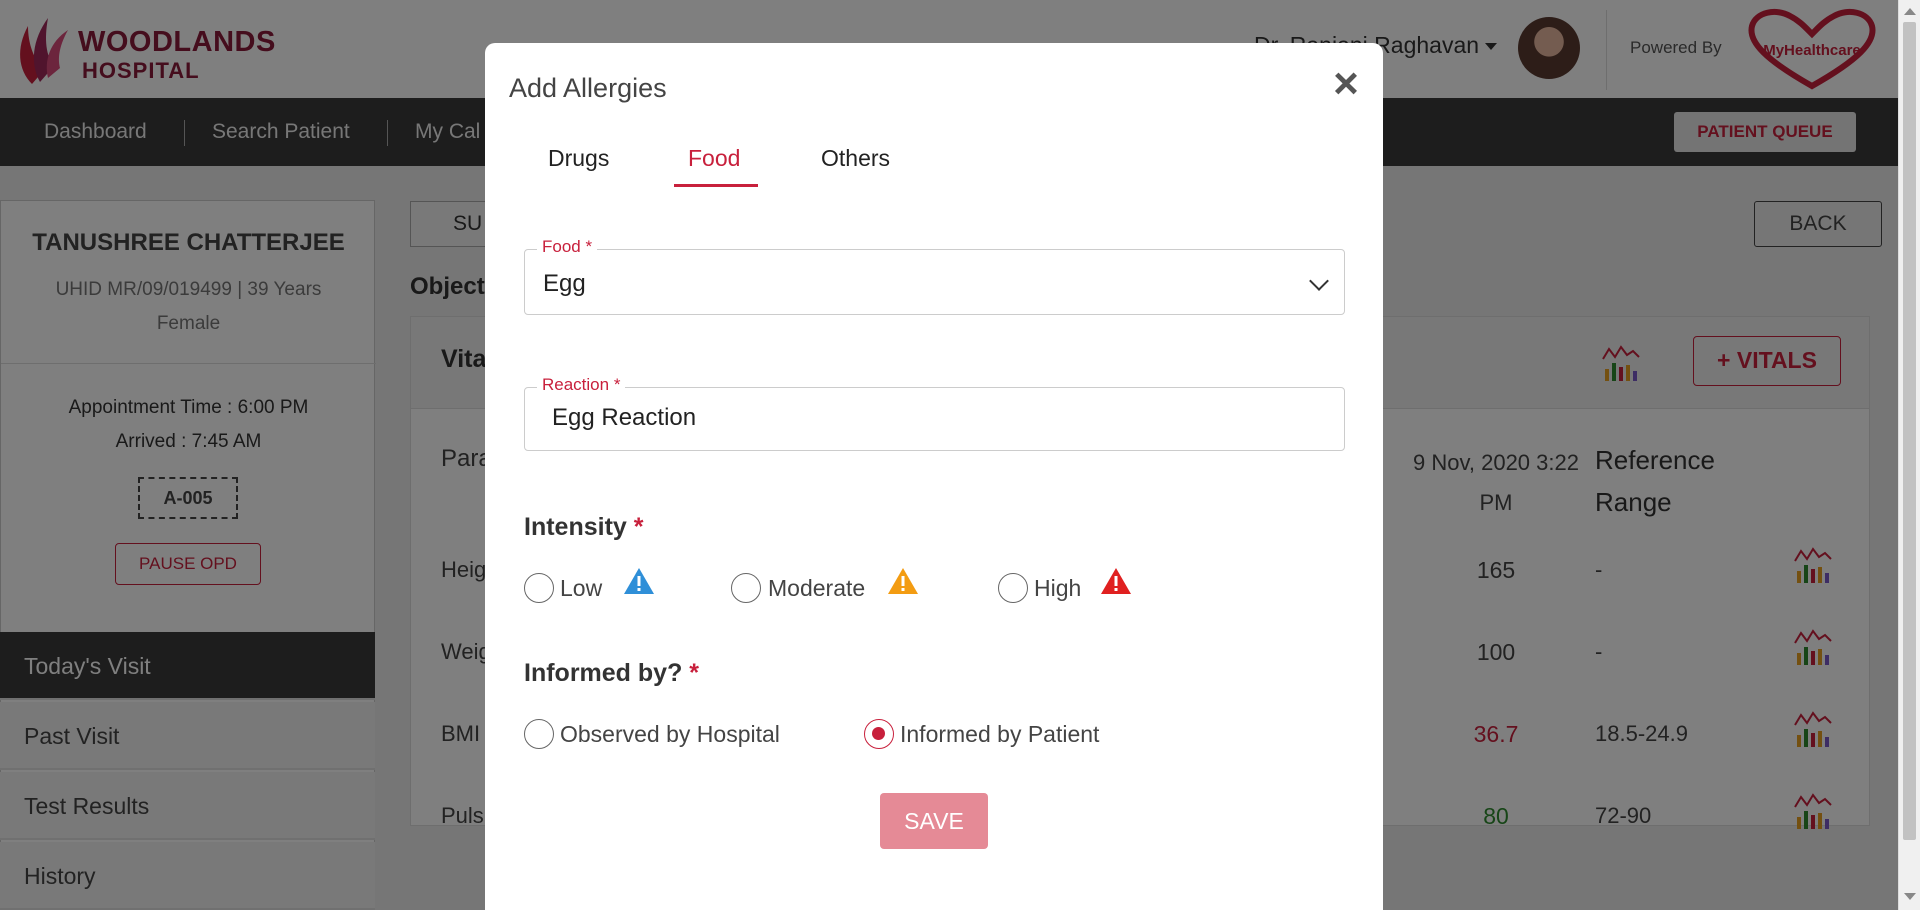  I want to click on intensity-high-label: High, so click(1057, 588).